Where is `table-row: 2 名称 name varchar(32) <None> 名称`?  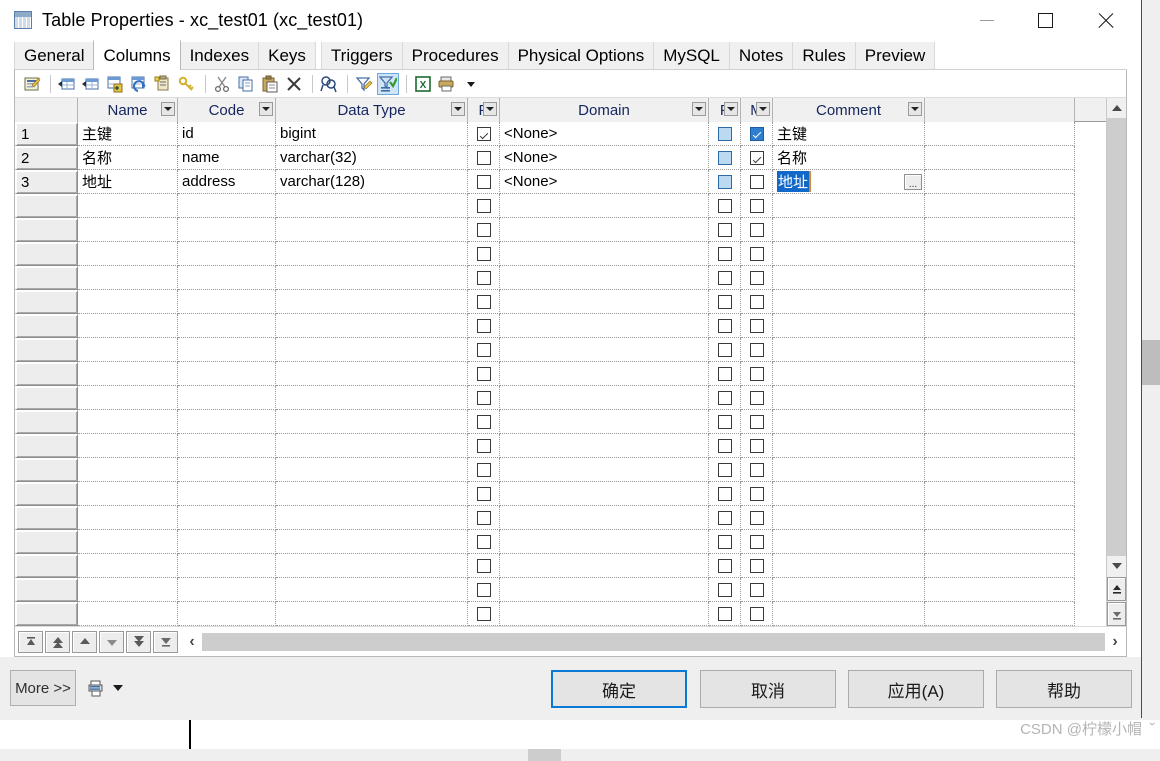 table-row: 2 名称 name varchar(32) <None> 名称 is located at coordinates (560, 158).